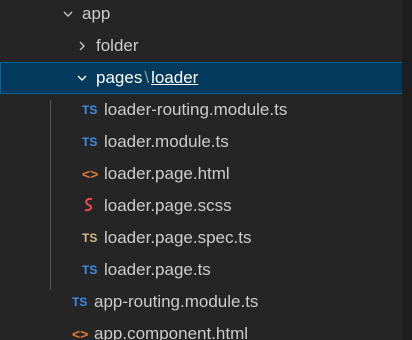 The image size is (412, 340). Describe the element at coordinates (166, 141) in the screenshot. I see `file-name: loader.module.ts` at that location.